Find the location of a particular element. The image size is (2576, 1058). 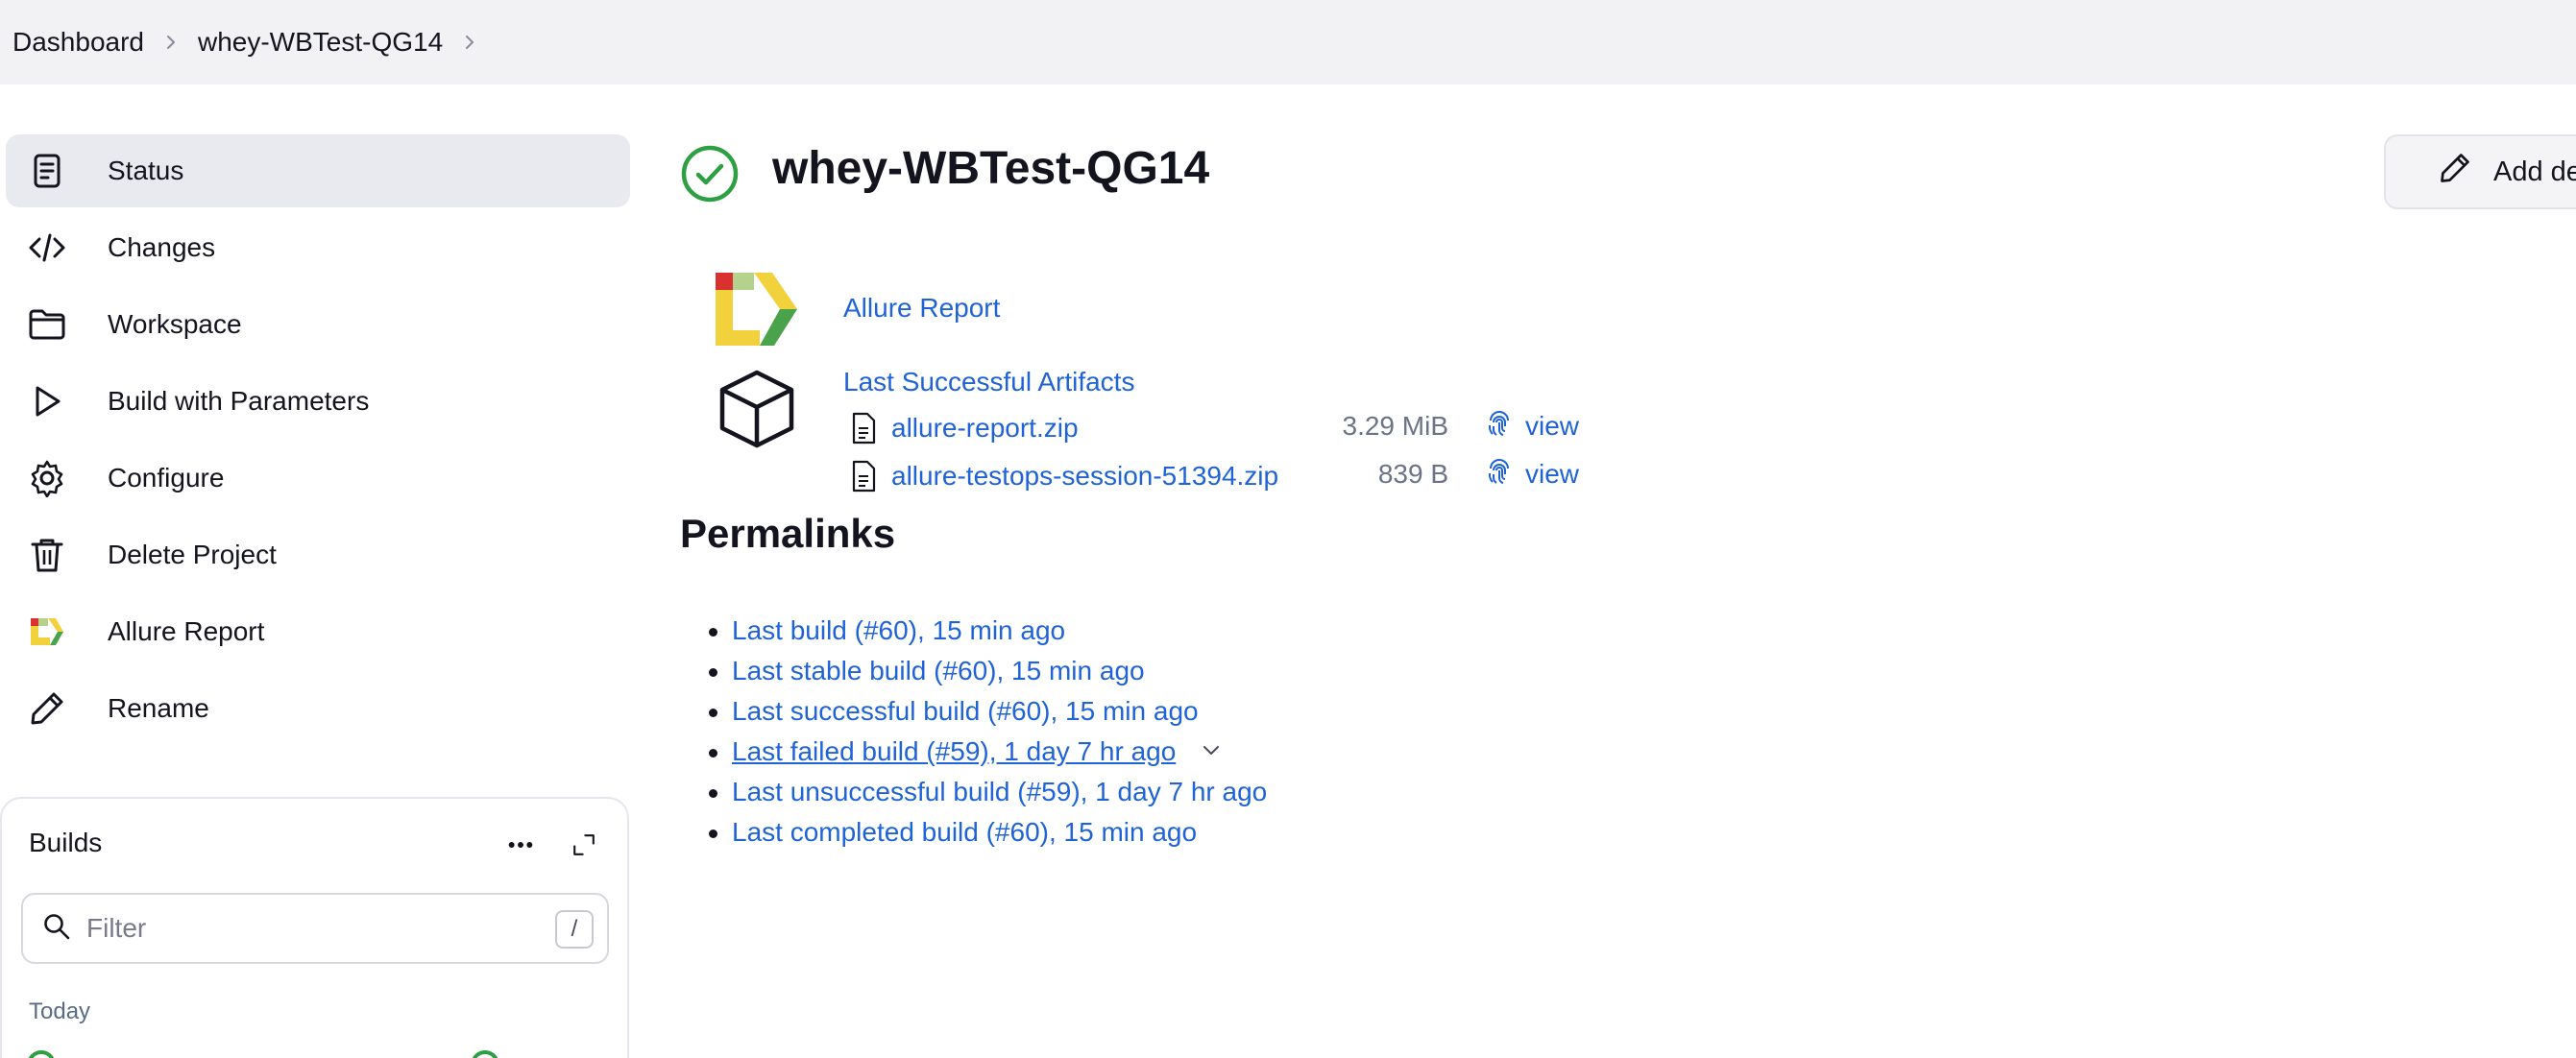

filter-input is located at coordinates (297, 928).